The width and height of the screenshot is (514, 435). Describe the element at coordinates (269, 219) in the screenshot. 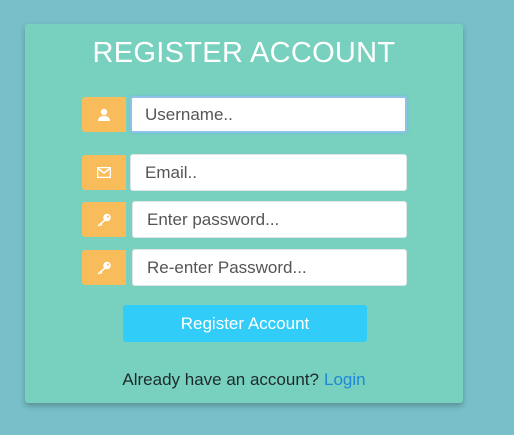

I see `password-input` at that location.